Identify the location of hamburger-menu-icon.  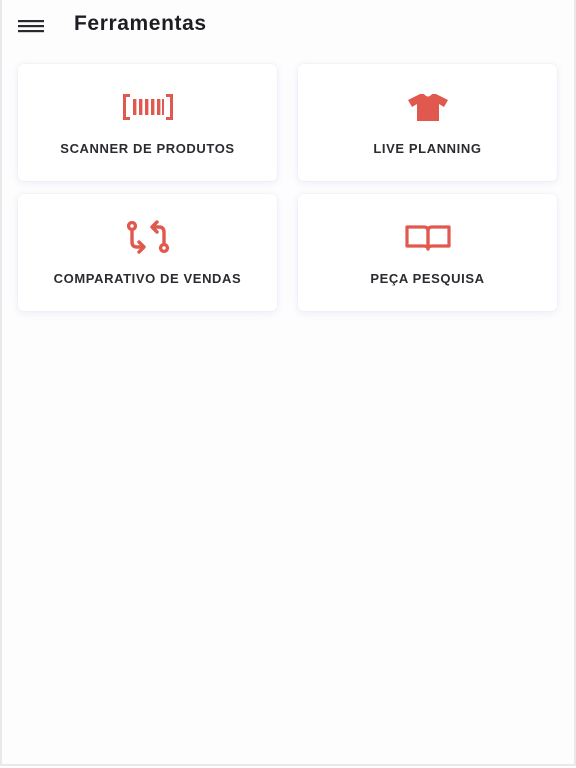
(32, 27).